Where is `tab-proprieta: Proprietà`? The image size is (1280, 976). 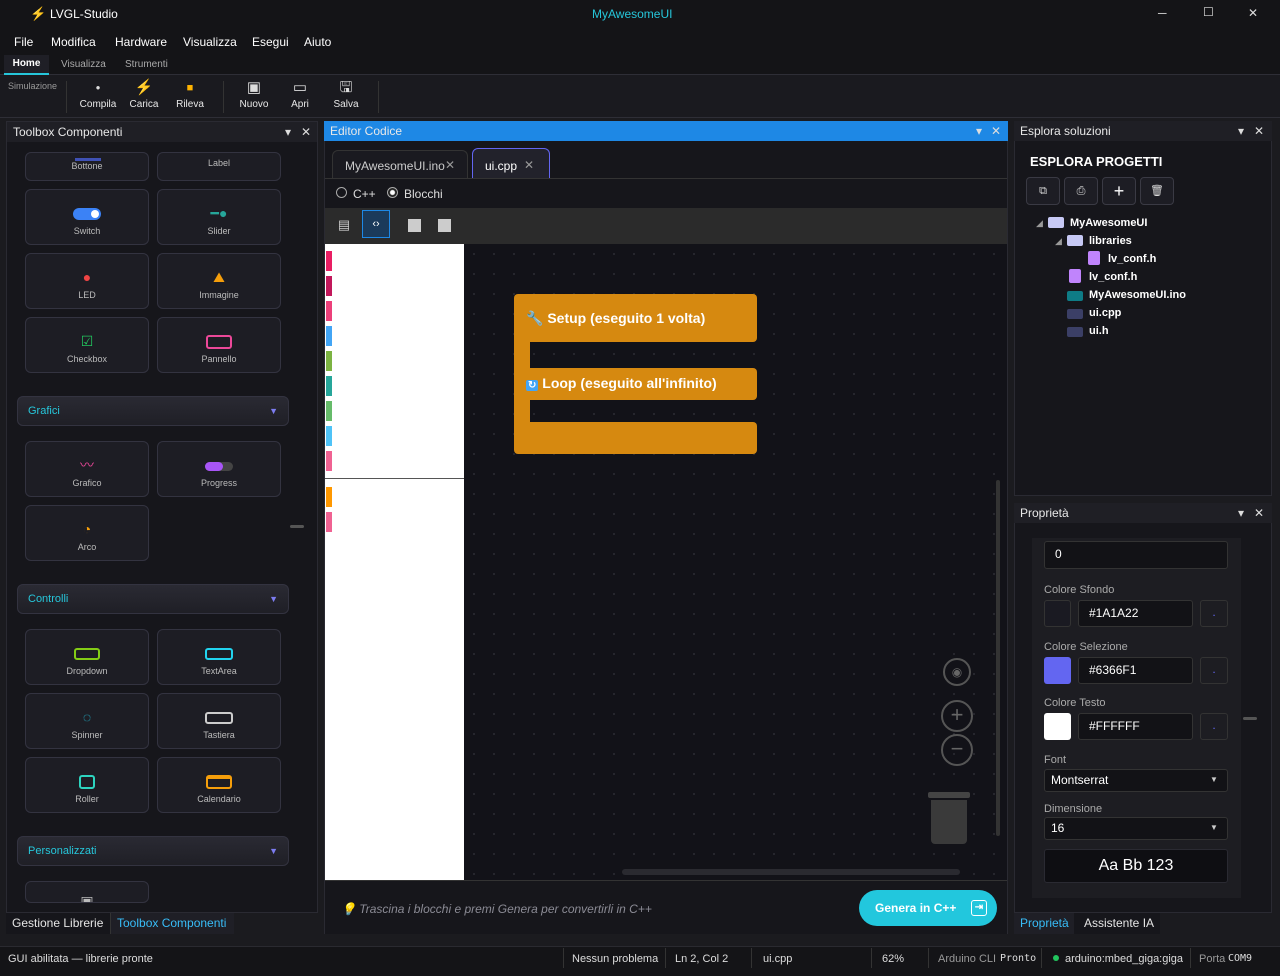
tab-proprieta: Proprietà is located at coordinates (1044, 923).